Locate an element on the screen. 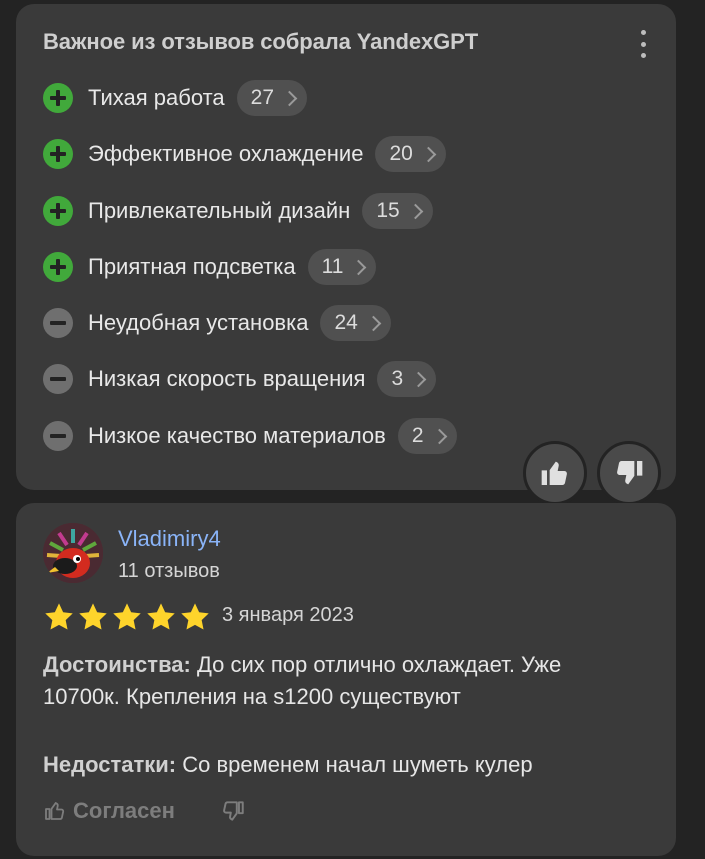 The width and height of the screenshot is (705, 859). disagree-button is located at coordinates (233, 813).